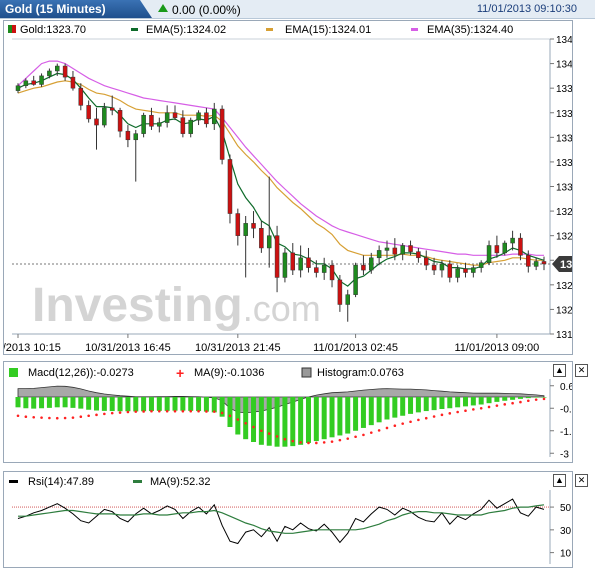 Image resolution: width=595 pixels, height=571 pixels. Describe the element at coordinates (566, 265) in the screenshot. I see `last-price-label: 1323.70` at that location.